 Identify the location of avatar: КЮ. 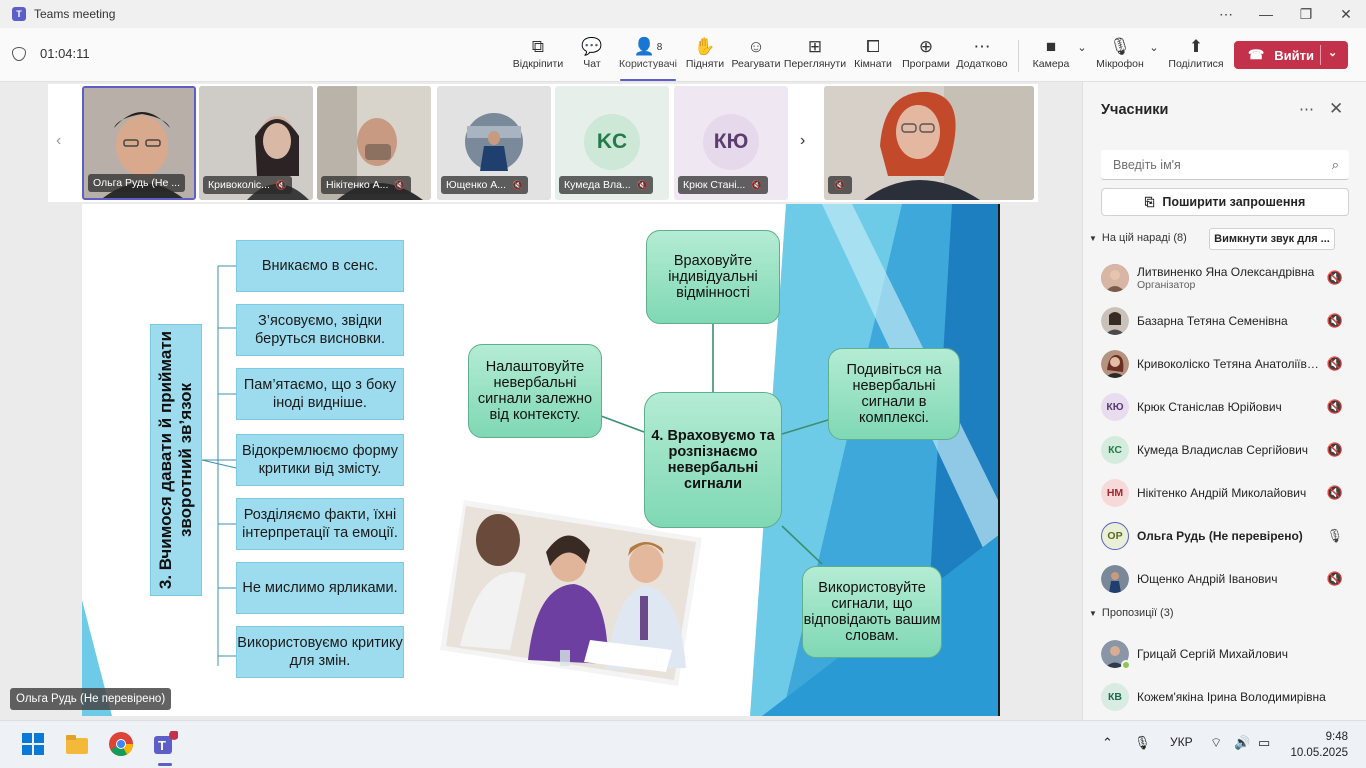
(1115, 407).